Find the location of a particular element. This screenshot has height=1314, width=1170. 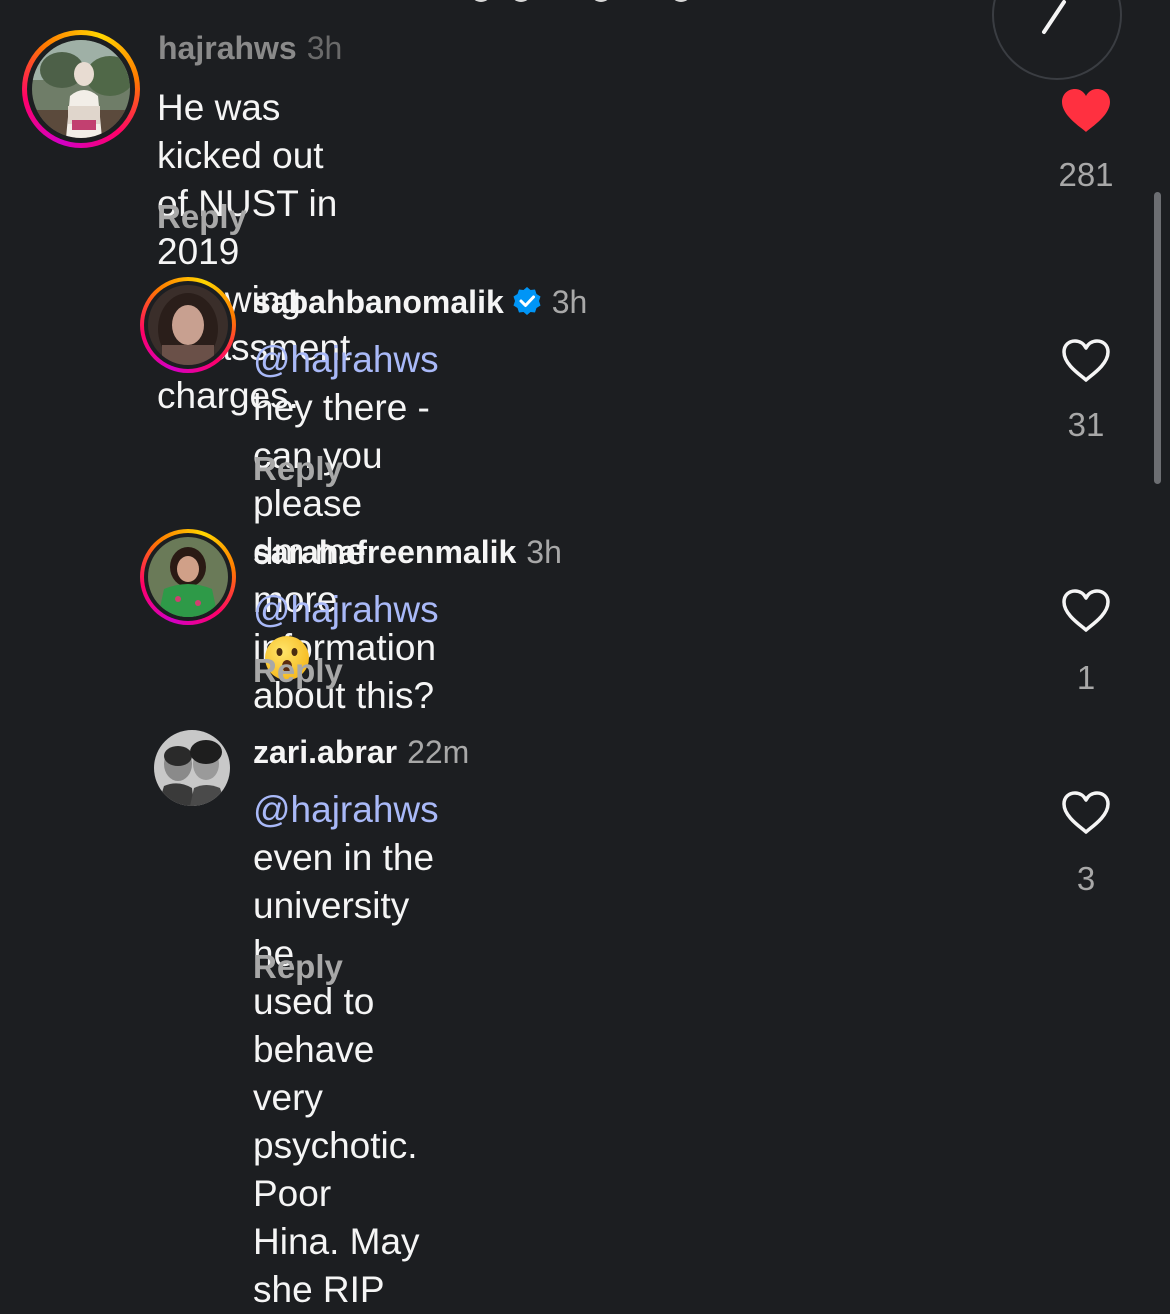

comment-username: hajrahws 3h is located at coordinates (250, 48).